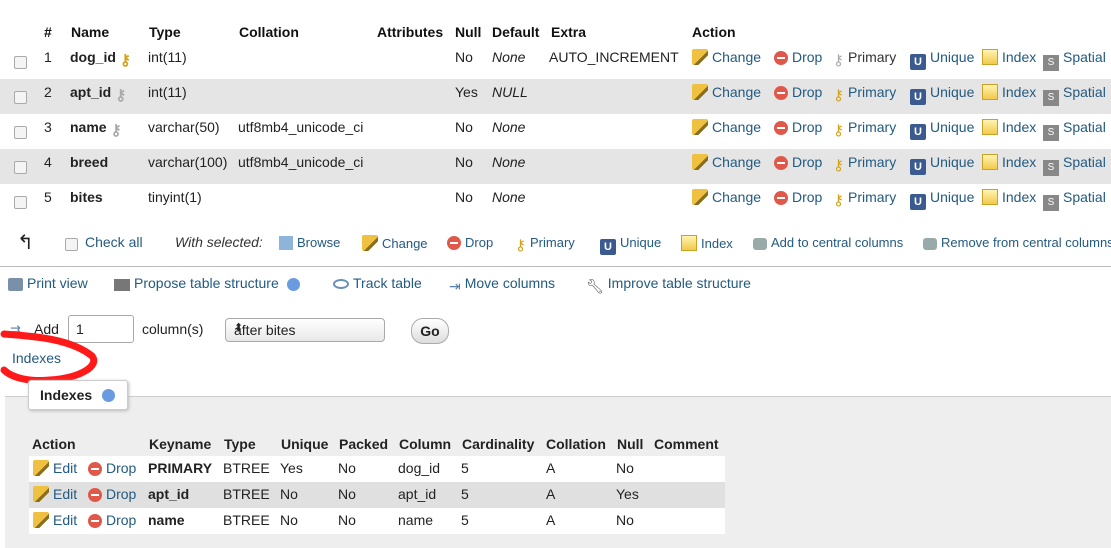  What do you see at coordinates (301, 162) in the screenshot?
I see `column-collation: utf8mb4_unicode_ci` at bounding box center [301, 162].